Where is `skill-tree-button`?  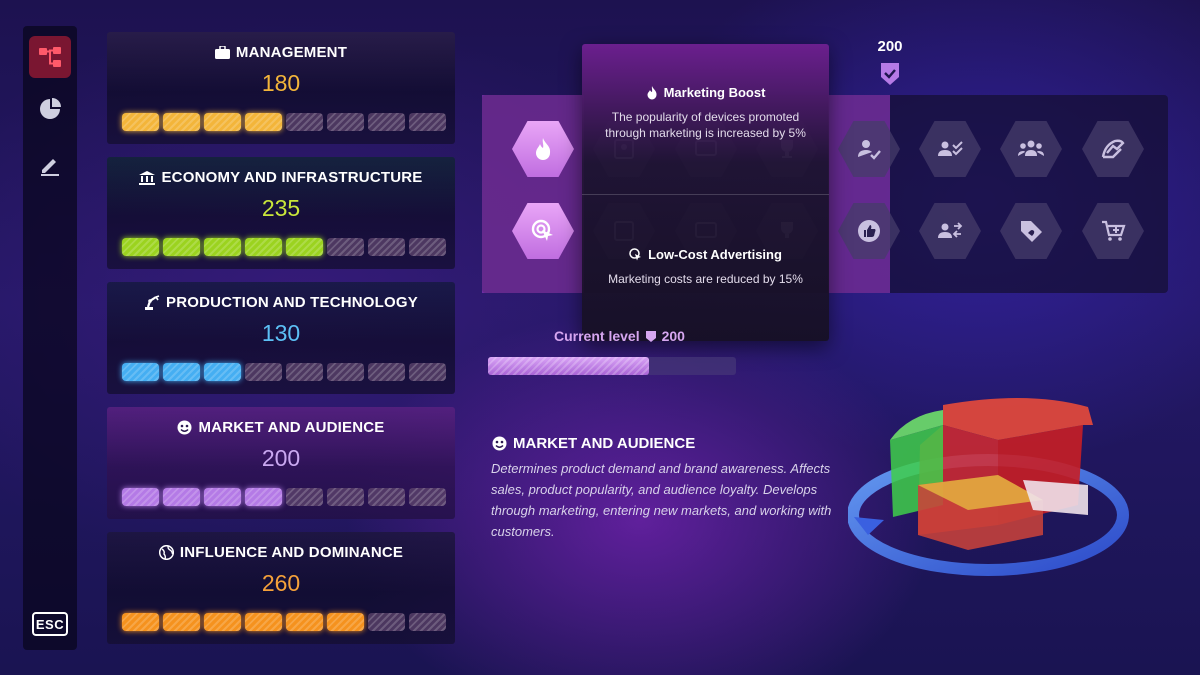 skill-tree-button is located at coordinates (50, 57).